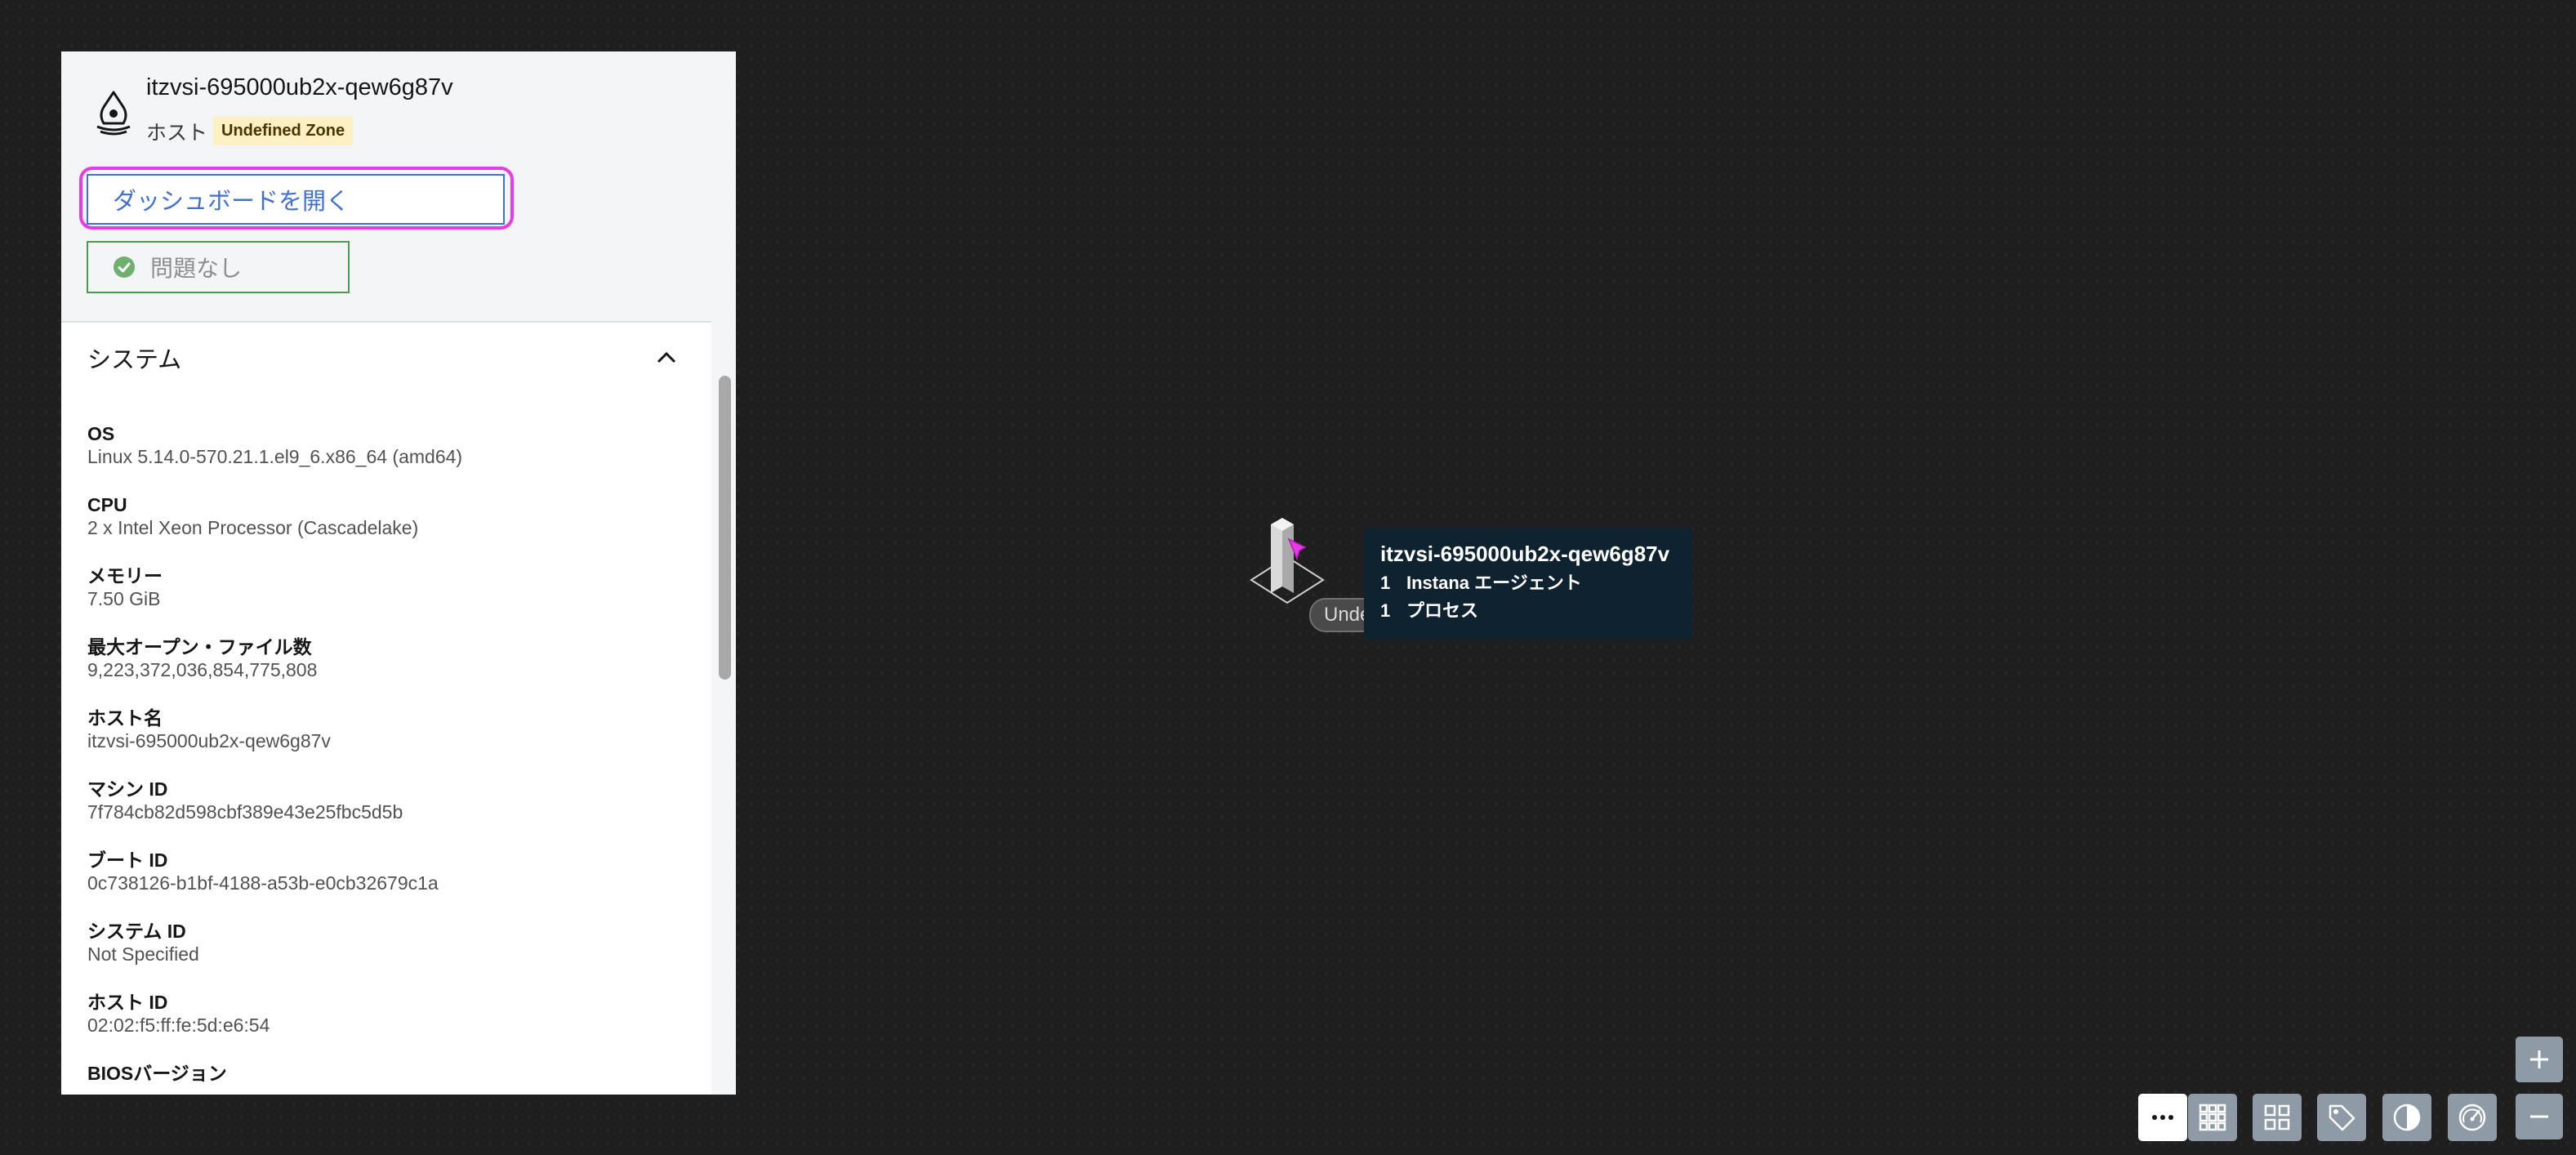 Image resolution: width=2576 pixels, height=1155 pixels. What do you see at coordinates (124, 267) in the screenshot?
I see `checkmark-circle-icon` at bounding box center [124, 267].